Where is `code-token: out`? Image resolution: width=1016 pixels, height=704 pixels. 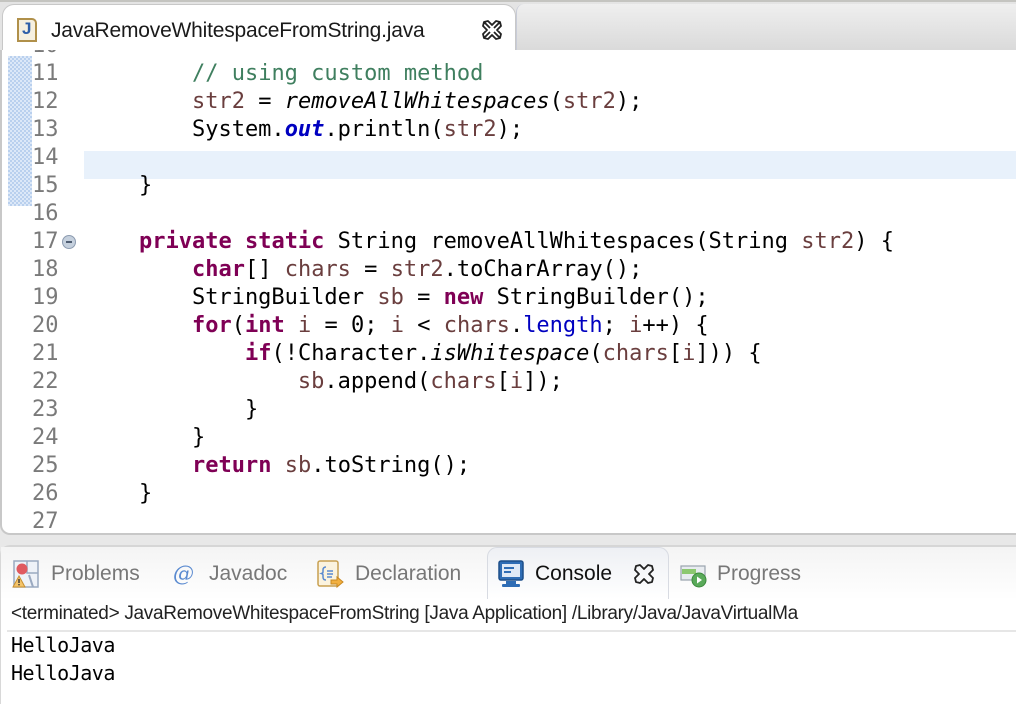
code-token: out is located at coordinates (304, 129).